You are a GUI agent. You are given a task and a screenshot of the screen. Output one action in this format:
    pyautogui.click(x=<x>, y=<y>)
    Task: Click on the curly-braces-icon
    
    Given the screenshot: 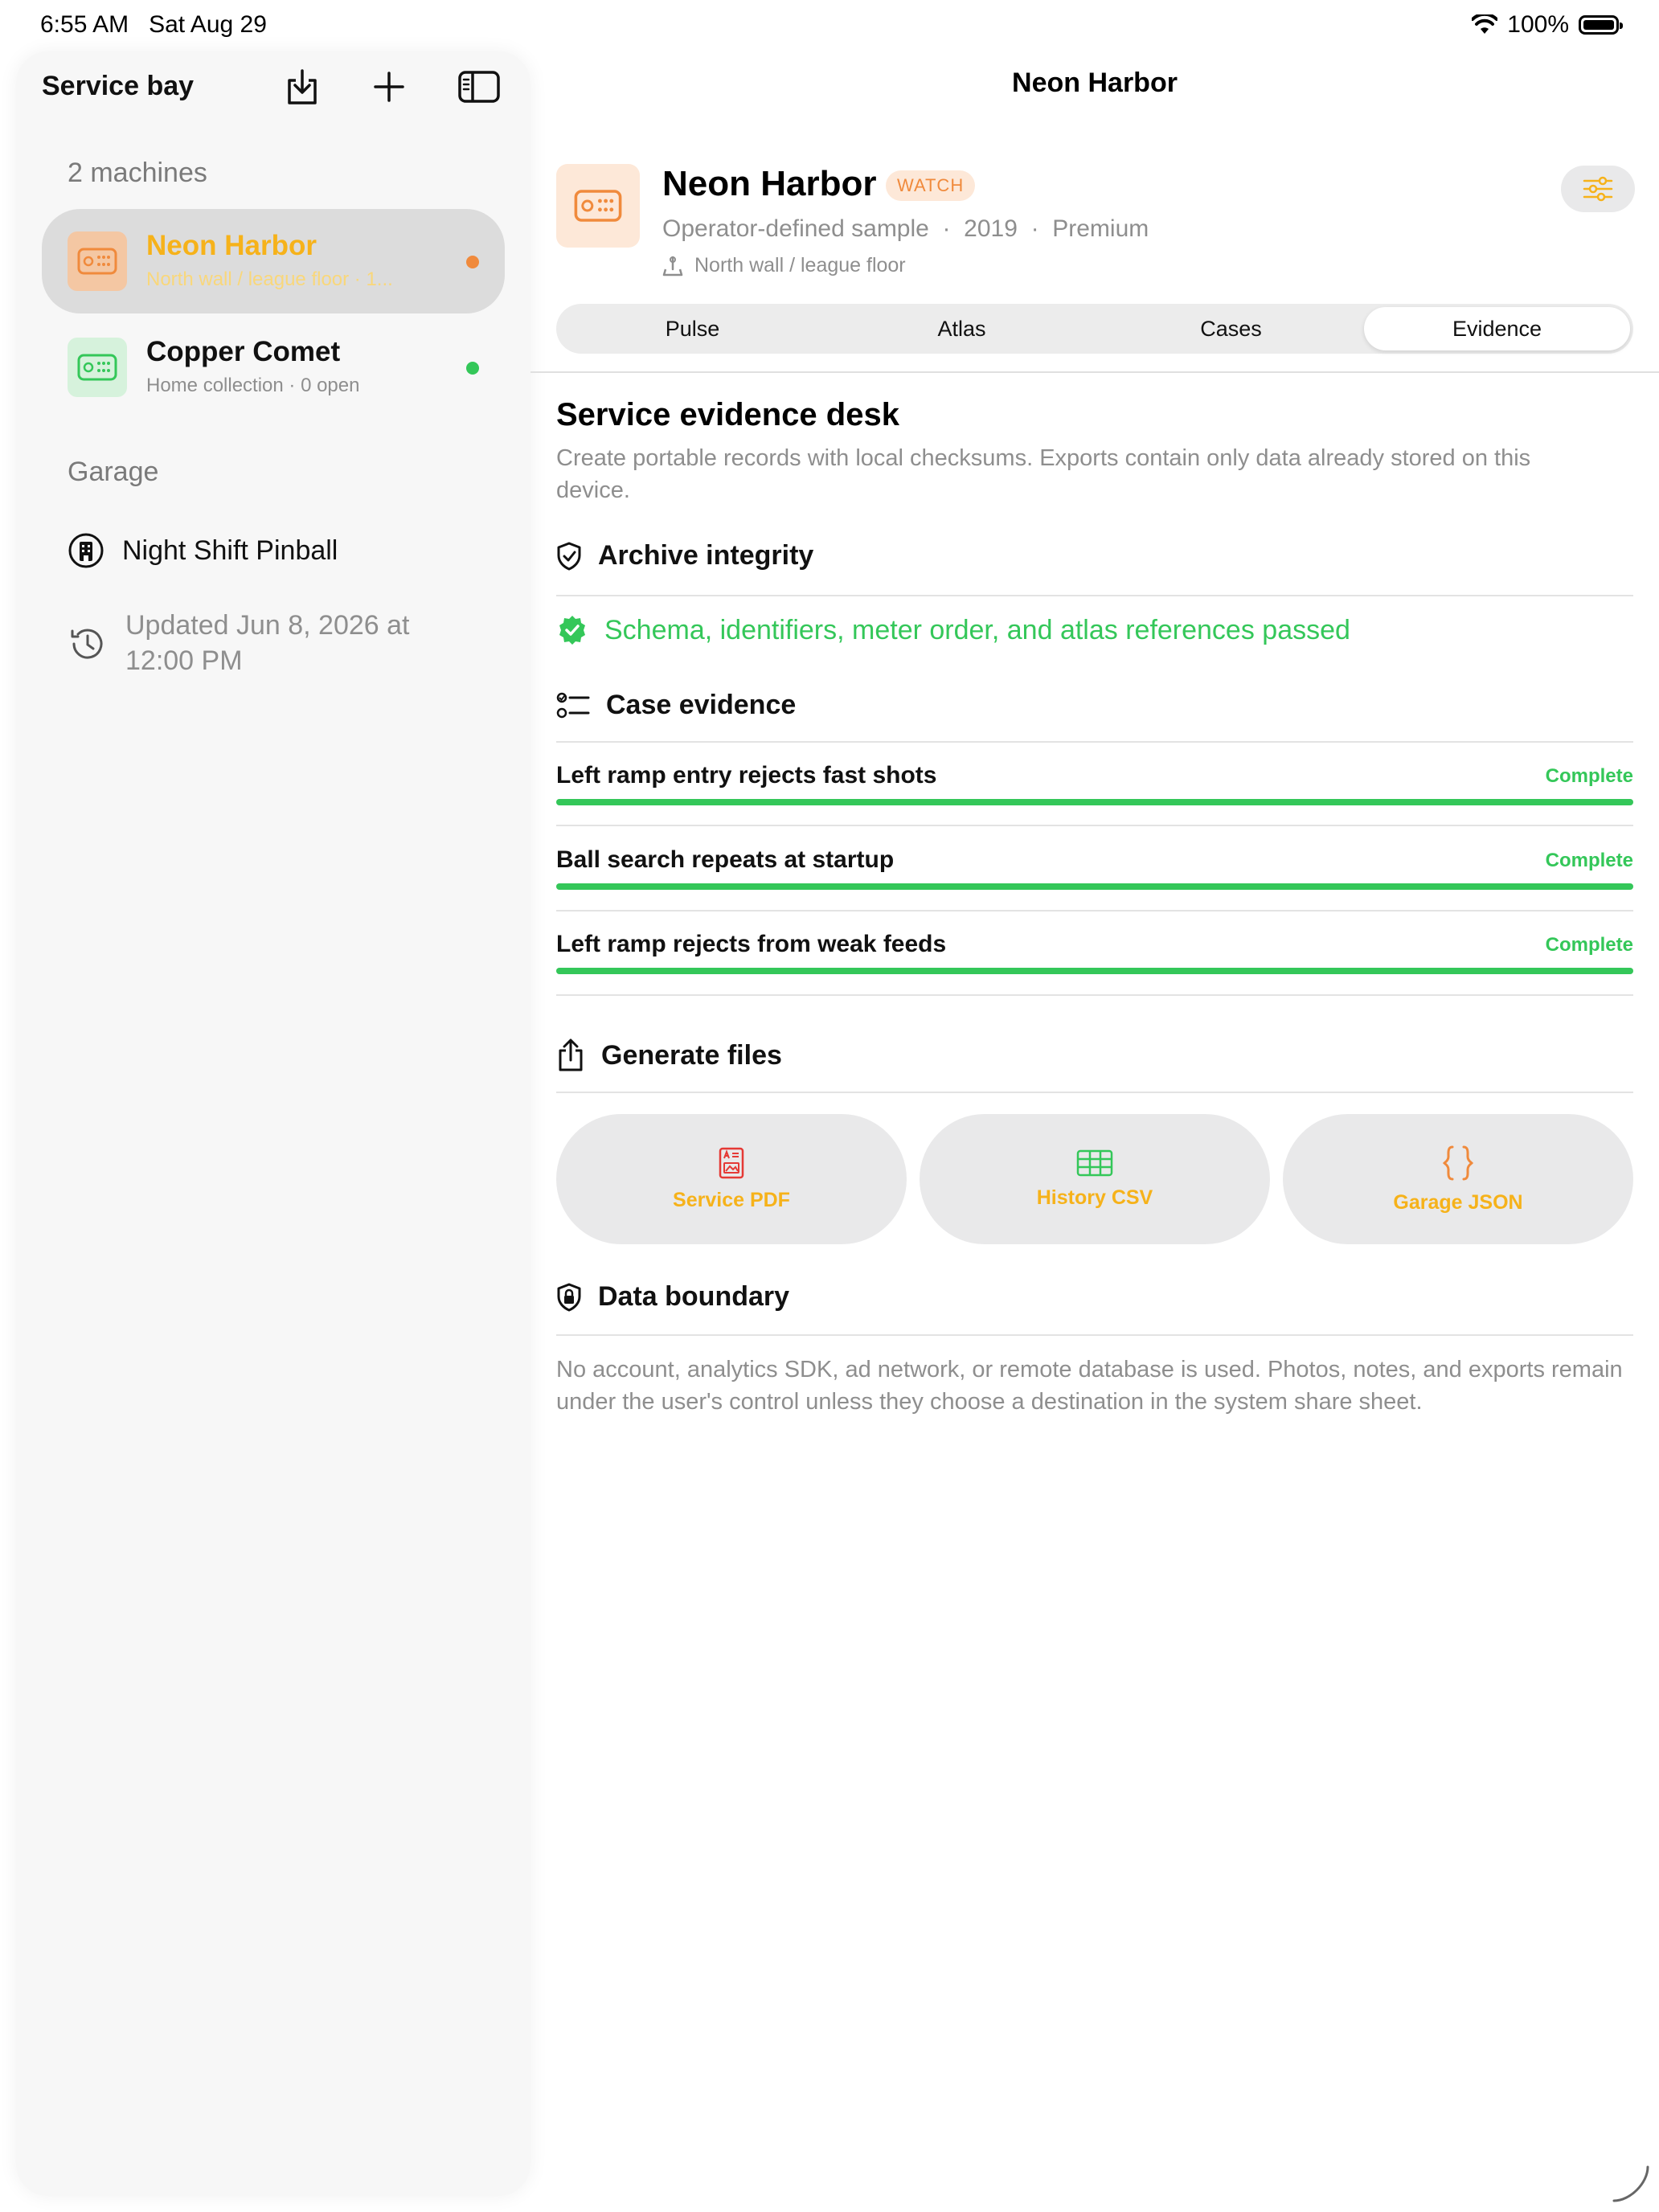 What is the action you would take?
    pyautogui.click(x=1458, y=1162)
    